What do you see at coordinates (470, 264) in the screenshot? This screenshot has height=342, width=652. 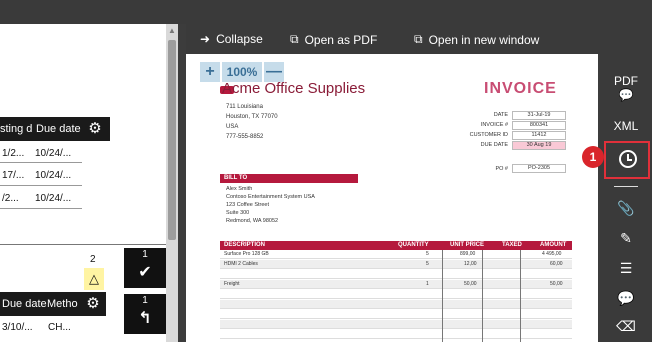 I see `item-price: 12,00` at bounding box center [470, 264].